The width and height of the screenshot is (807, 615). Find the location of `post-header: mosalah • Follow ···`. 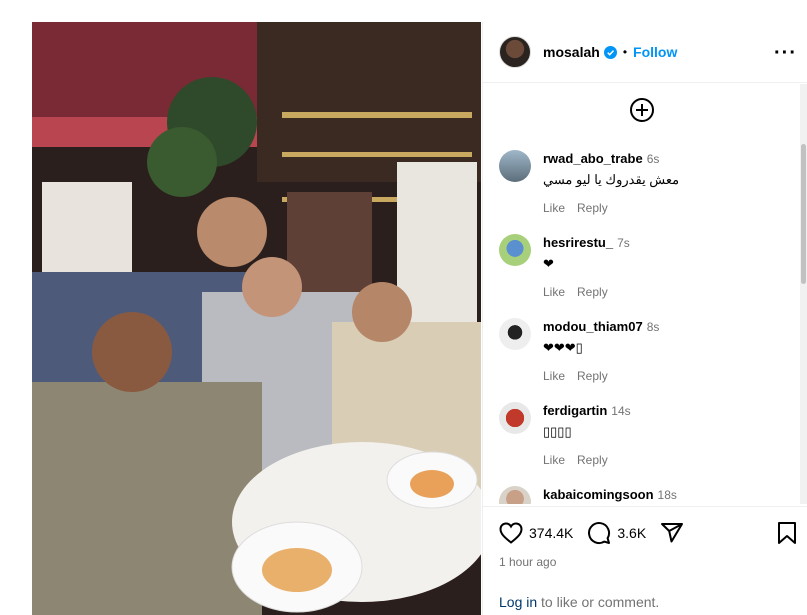

post-header: mosalah • Follow ··· is located at coordinates (645, 52).